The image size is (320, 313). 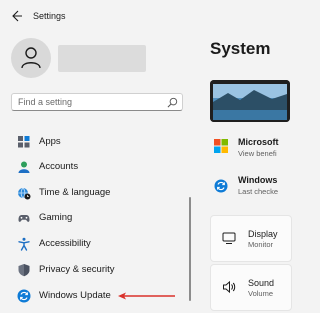 I want to click on wallpaper-thumbnail, so click(x=250, y=101).